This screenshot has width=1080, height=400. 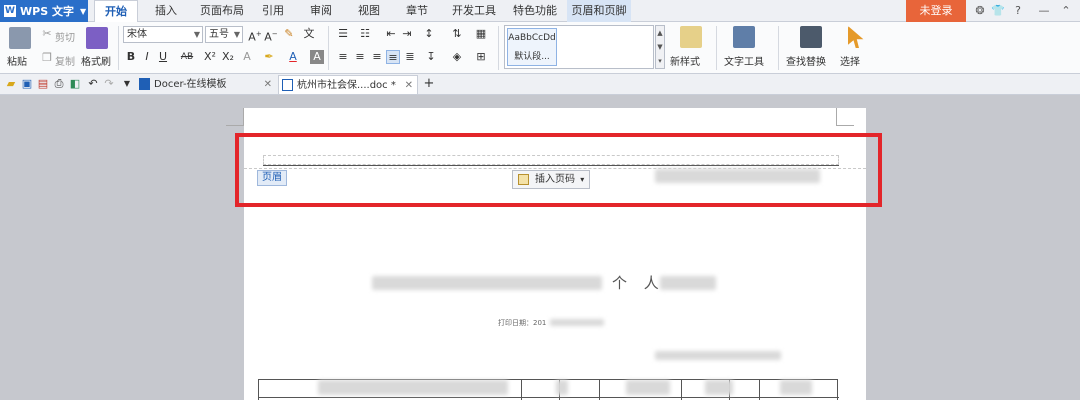 I want to click on font-size-value: 五号, so click(x=219, y=34).